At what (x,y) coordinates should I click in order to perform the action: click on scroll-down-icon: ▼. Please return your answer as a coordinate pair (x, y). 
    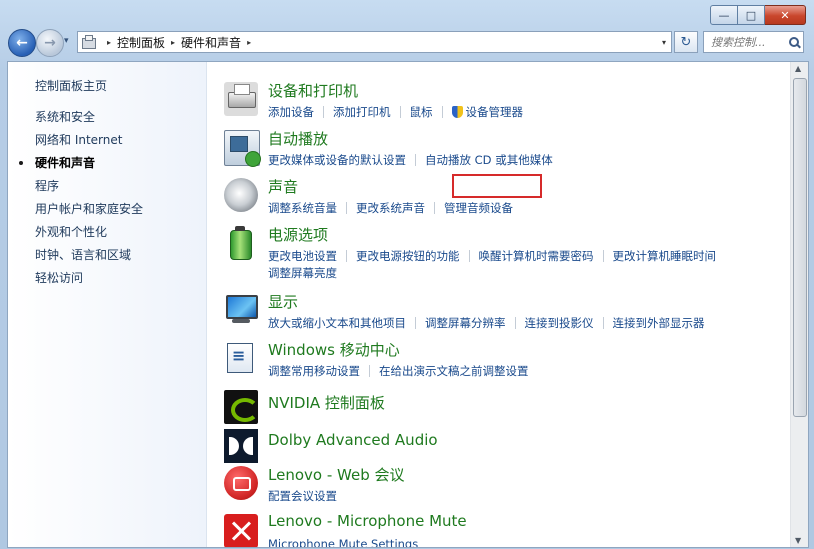
    Looking at the image, I should click on (798, 540).